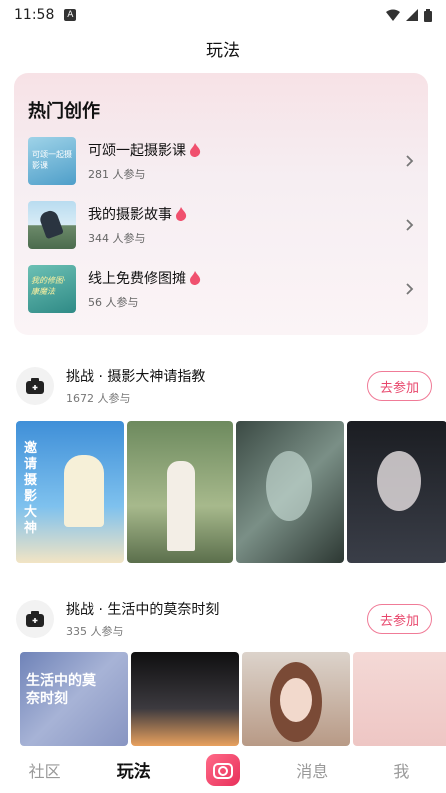 The height and width of the screenshot is (793, 446). What do you see at coordinates (48, 286) in the screenshot?
I see `thumbnail-caption: 我的修图·康魔法` at bounding box center [48, 286].